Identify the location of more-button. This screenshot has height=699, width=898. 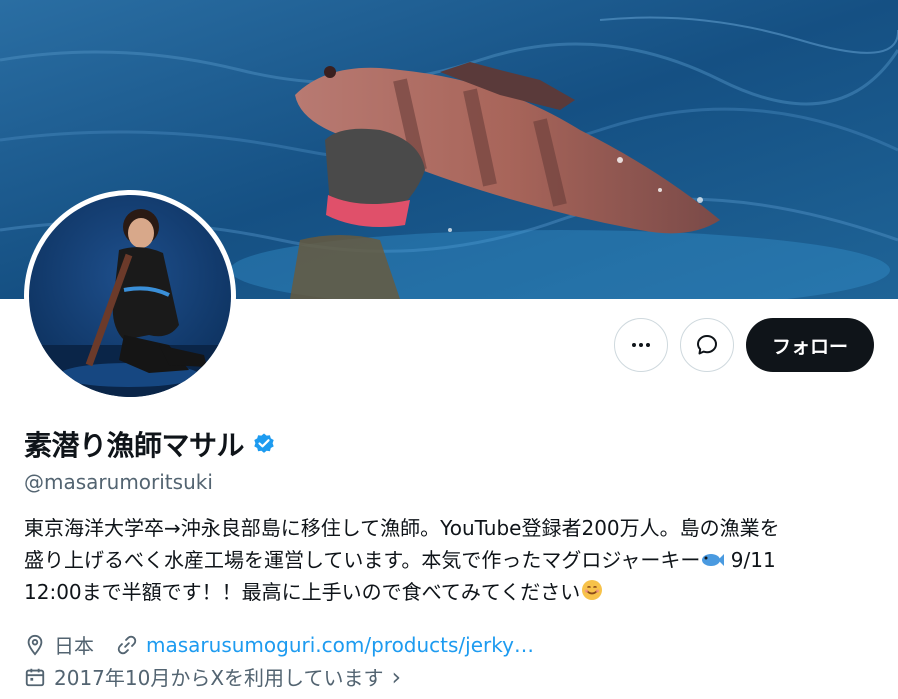
(640, 345).